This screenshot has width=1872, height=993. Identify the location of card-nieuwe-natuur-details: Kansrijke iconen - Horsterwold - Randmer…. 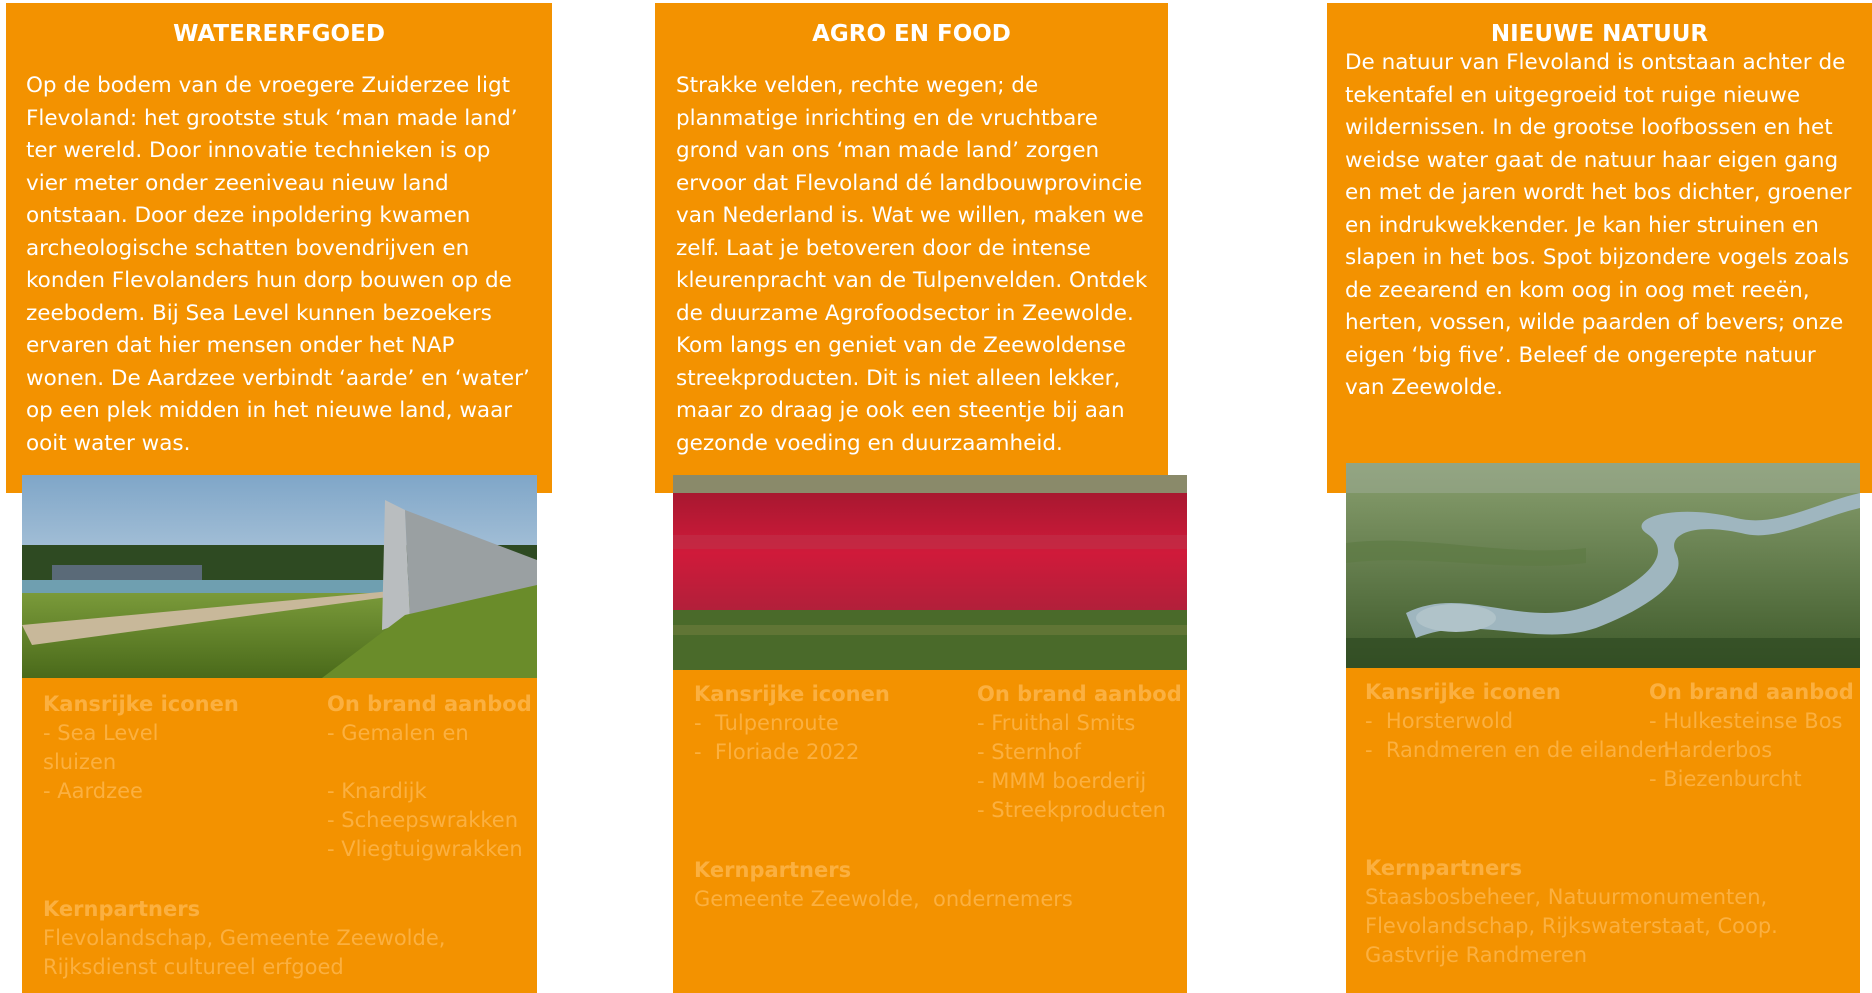
(1603, 830).